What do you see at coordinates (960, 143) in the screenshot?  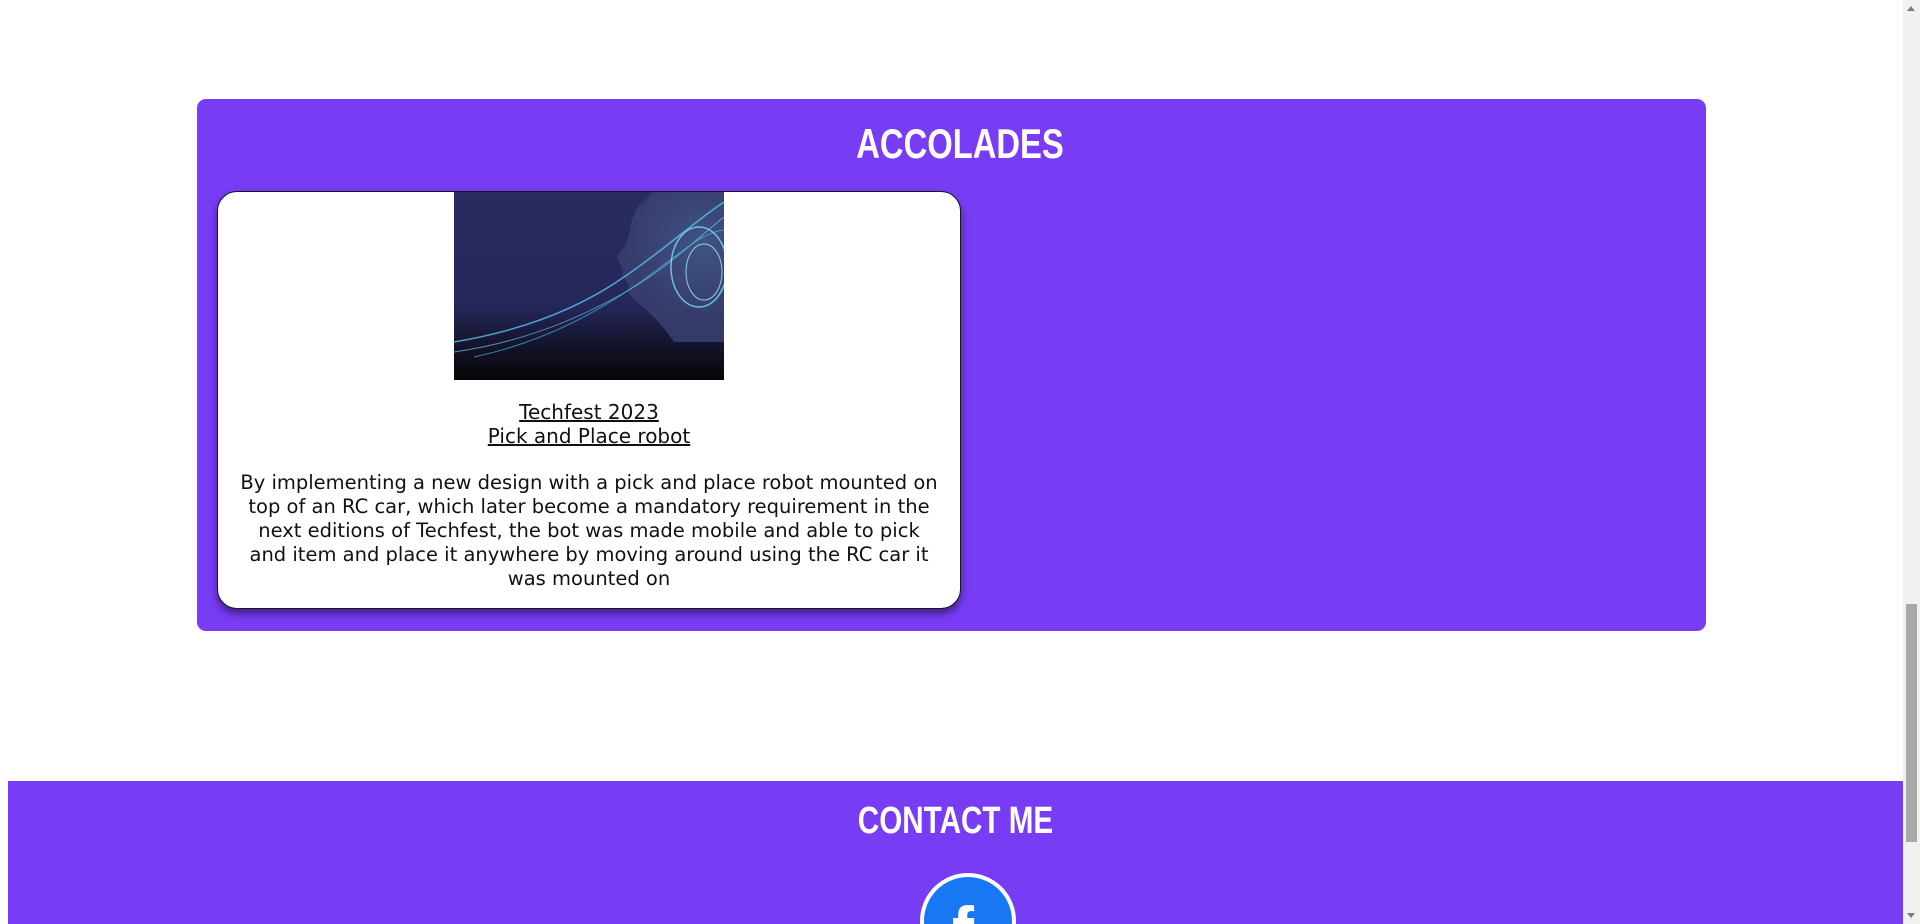 I see `accolades-title: ACCOLADES` at bounding box center [960, 143].